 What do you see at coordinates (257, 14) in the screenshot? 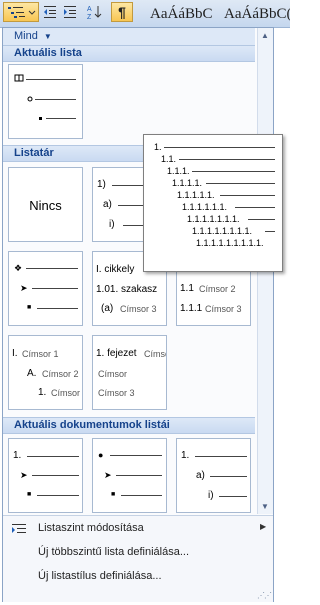
I see `style-preview-2: AaÁáBbC(` at bounding box center [257, 14].